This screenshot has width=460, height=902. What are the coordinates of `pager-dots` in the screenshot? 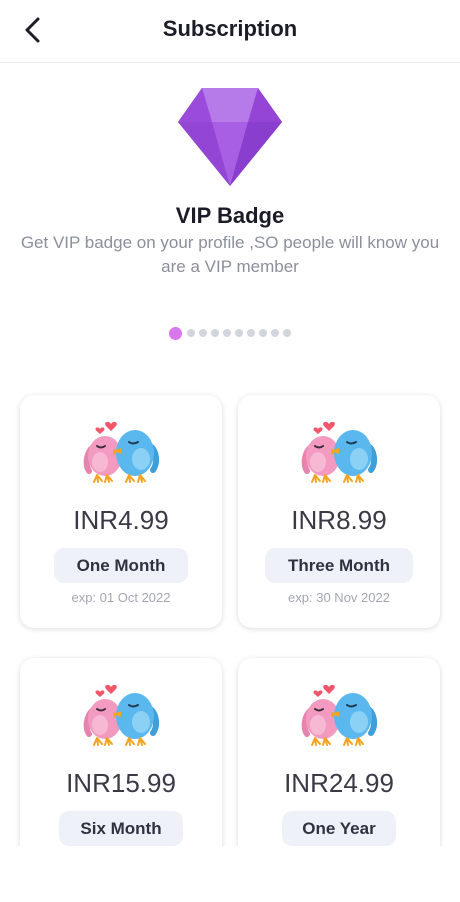 It's located at (230, 333).